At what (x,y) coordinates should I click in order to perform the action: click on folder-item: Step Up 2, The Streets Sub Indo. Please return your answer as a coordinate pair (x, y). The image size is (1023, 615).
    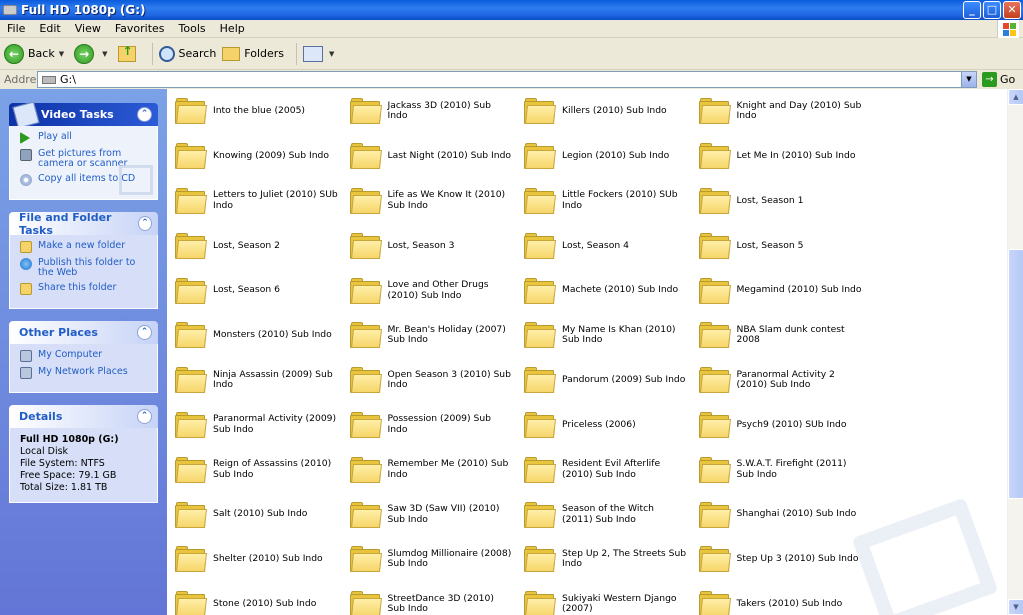
    Looking at the image, I should click on (603, 559).